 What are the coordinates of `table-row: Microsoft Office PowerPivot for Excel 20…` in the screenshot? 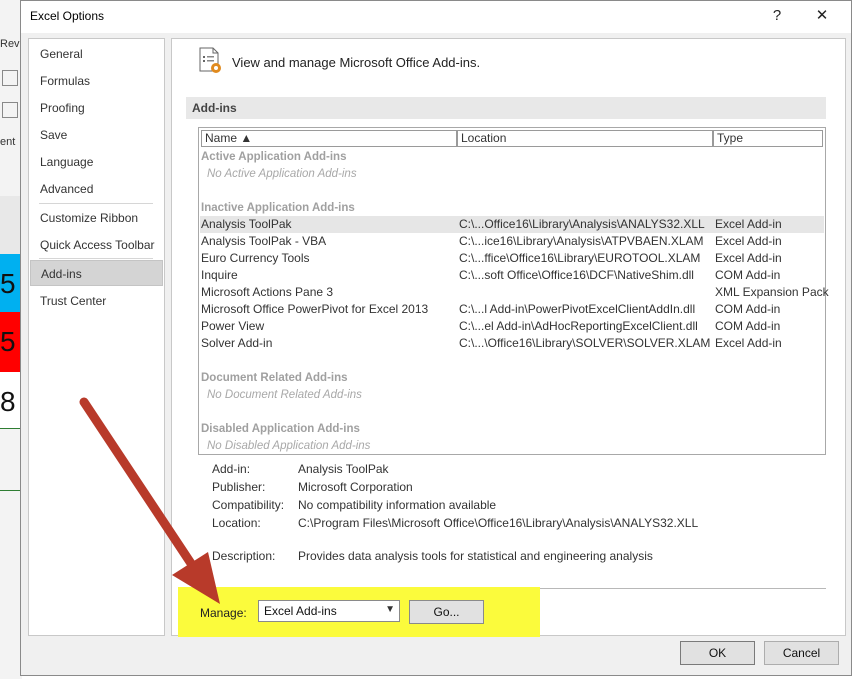 It's located at (512, 309).